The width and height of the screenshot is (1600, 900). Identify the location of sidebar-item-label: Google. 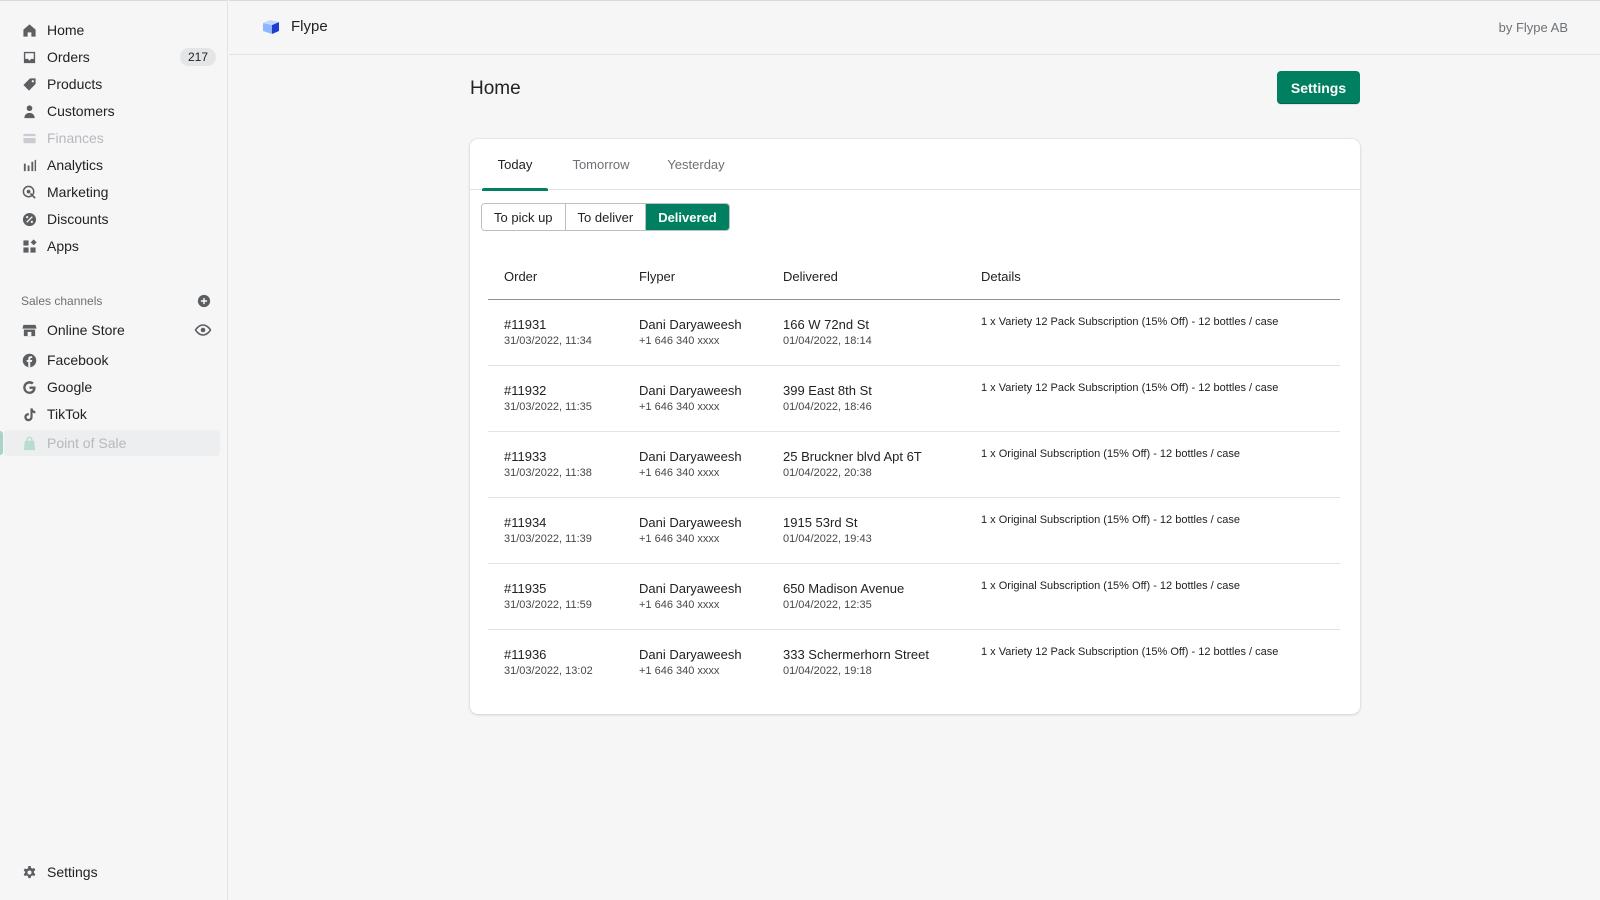
(70, 387).